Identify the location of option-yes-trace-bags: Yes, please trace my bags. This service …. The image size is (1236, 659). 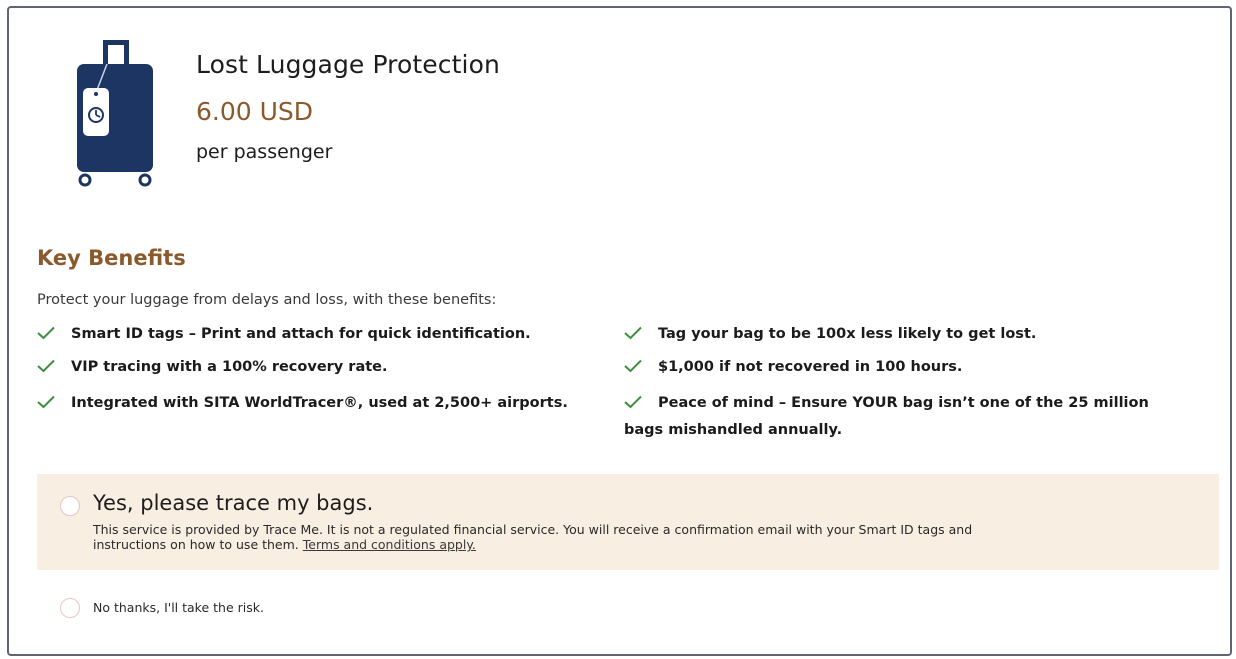
(628, 522).